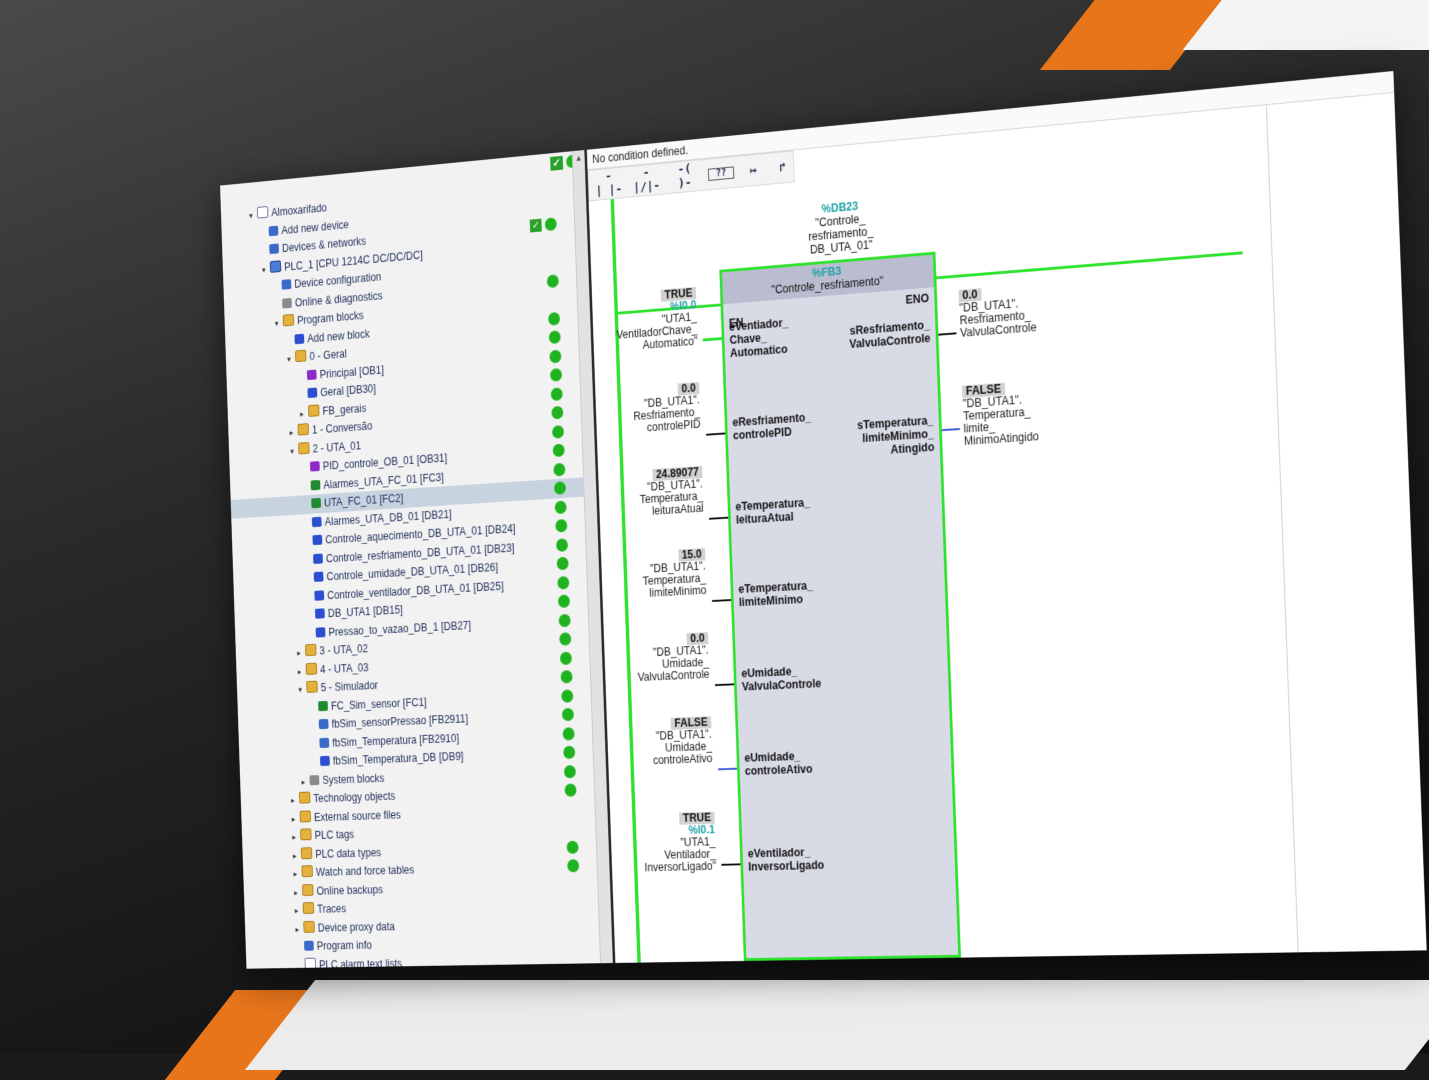 This screenshot has width=1429, height=1080. Describe the element at coordinates (578, 158) in the screenshot. I see `scroll-up-icon: ▲` at that location.